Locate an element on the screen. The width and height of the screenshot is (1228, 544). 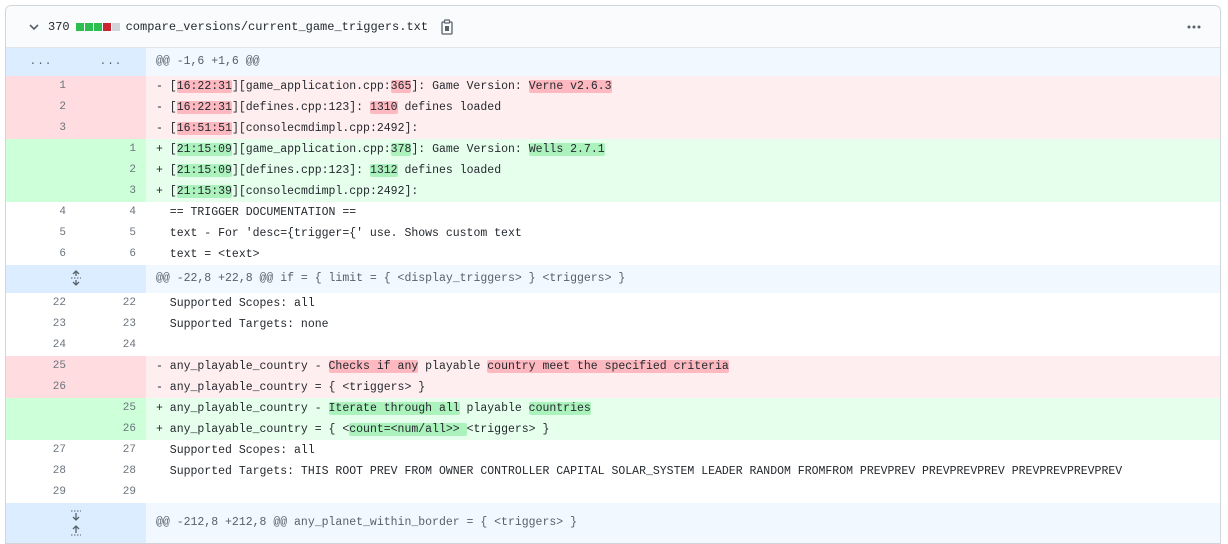
code-line: == TRIGGER DOCUMENTATION == is located at coordinates (683, 212).